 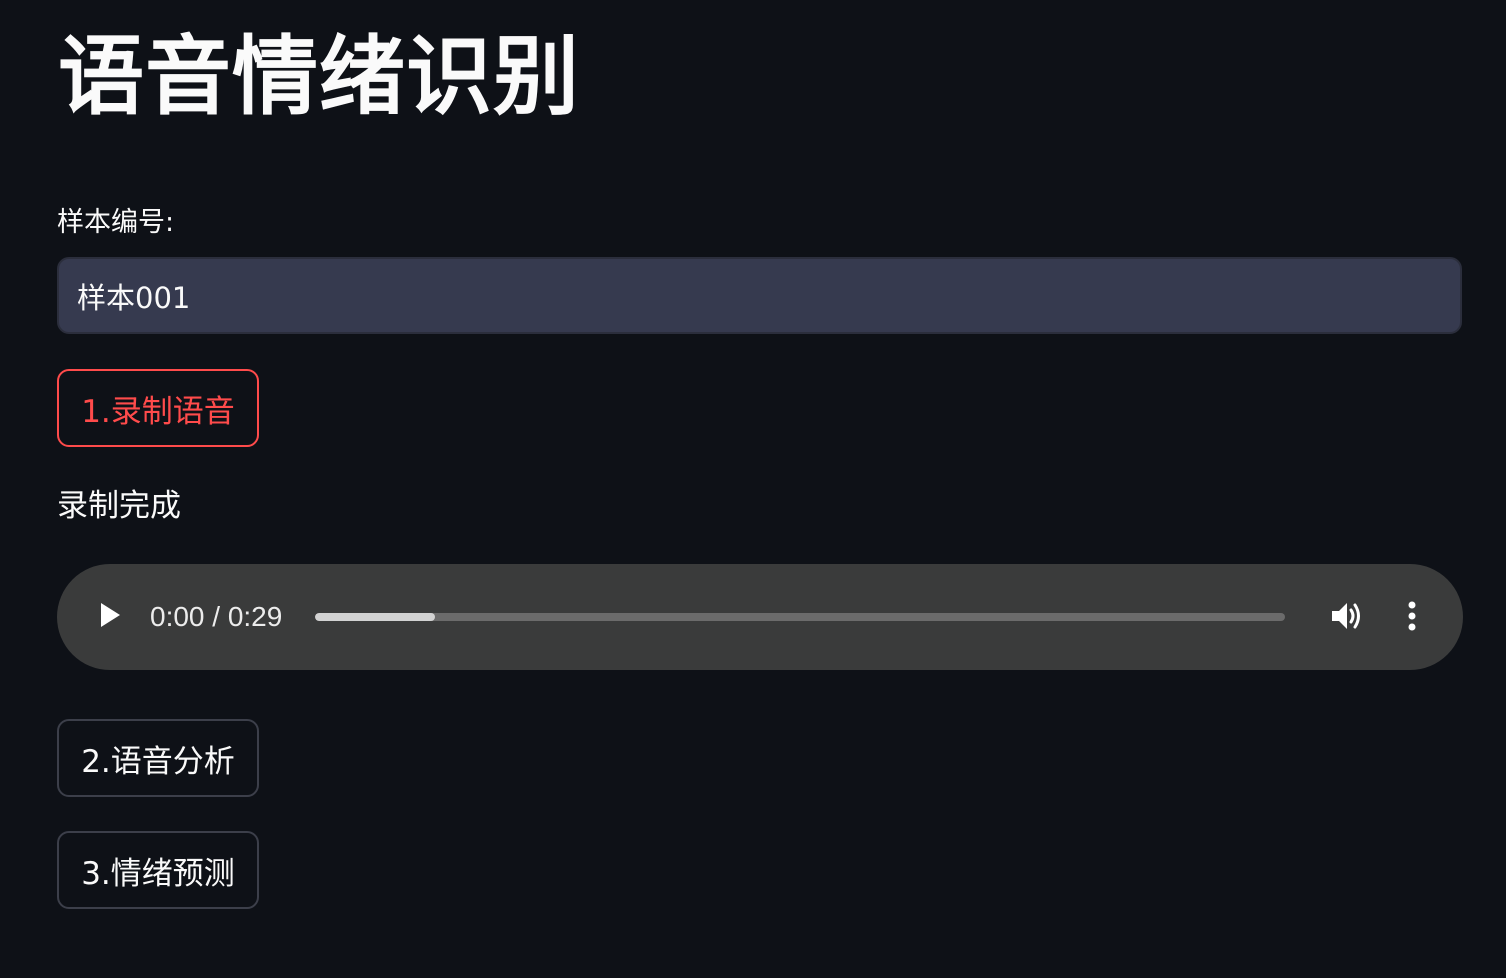 What do you see at coordinates (158, 870) in the screenshot?
I see `predict-button: 3.情绪预测` at bounding box center [158, 870].